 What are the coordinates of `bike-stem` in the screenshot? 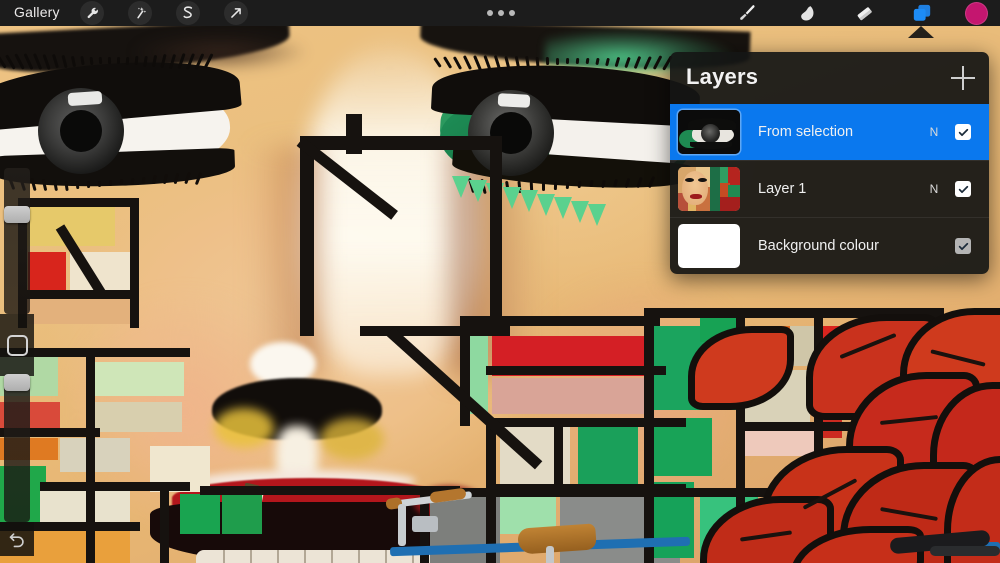 It's located at (402, 525).